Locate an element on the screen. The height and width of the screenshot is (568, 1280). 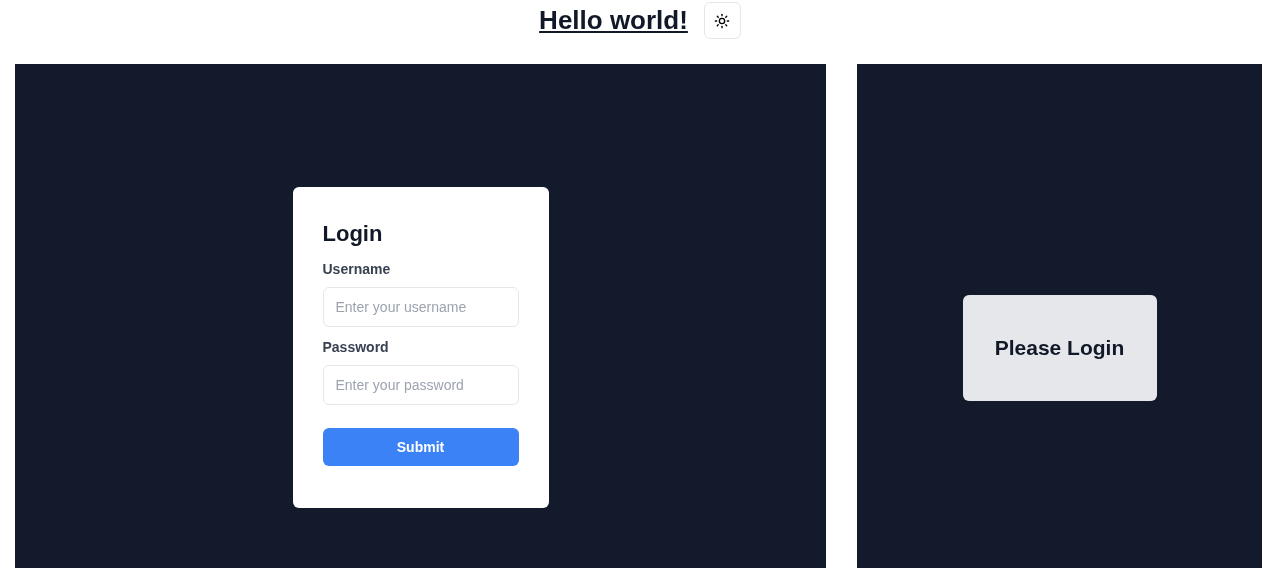
field-label: Password is located at coordinates (356, 347).